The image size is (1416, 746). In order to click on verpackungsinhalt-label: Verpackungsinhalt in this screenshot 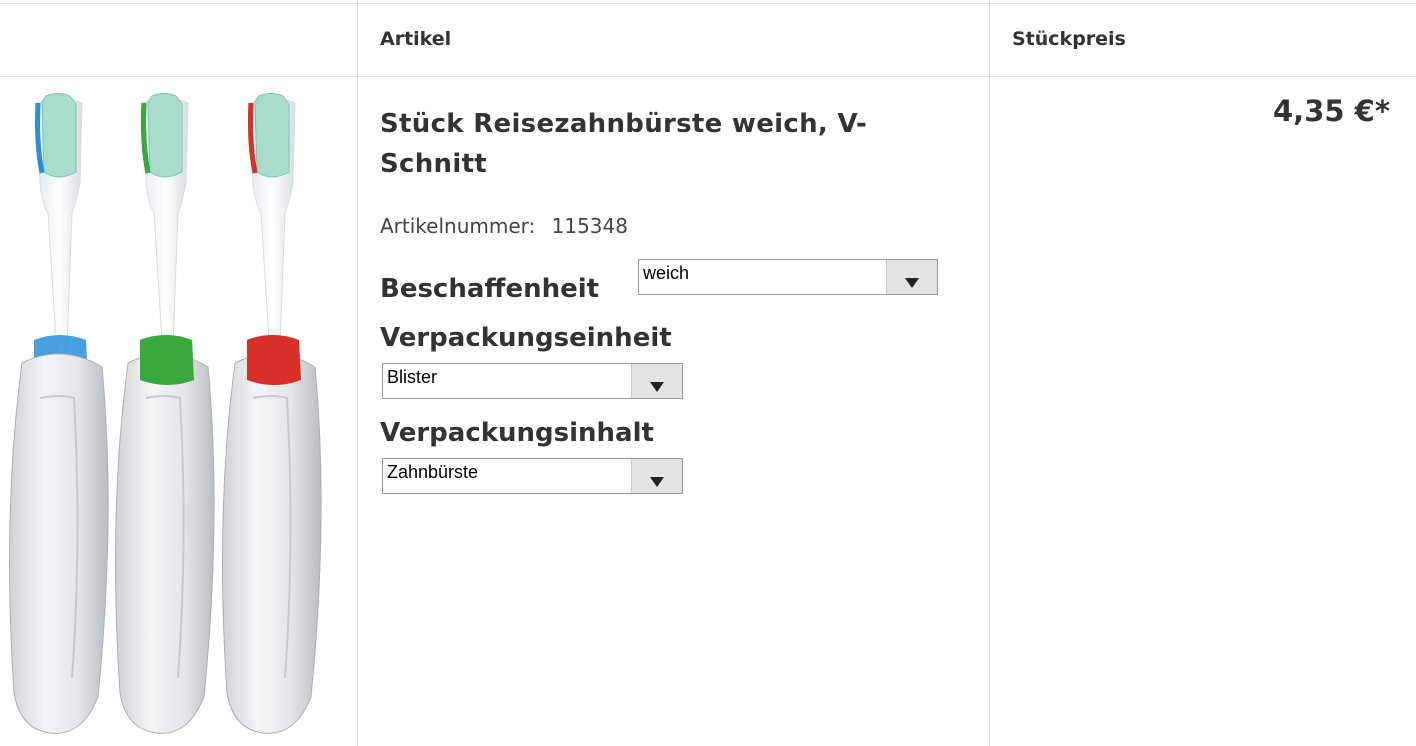, I will do `click(517, 433)`.